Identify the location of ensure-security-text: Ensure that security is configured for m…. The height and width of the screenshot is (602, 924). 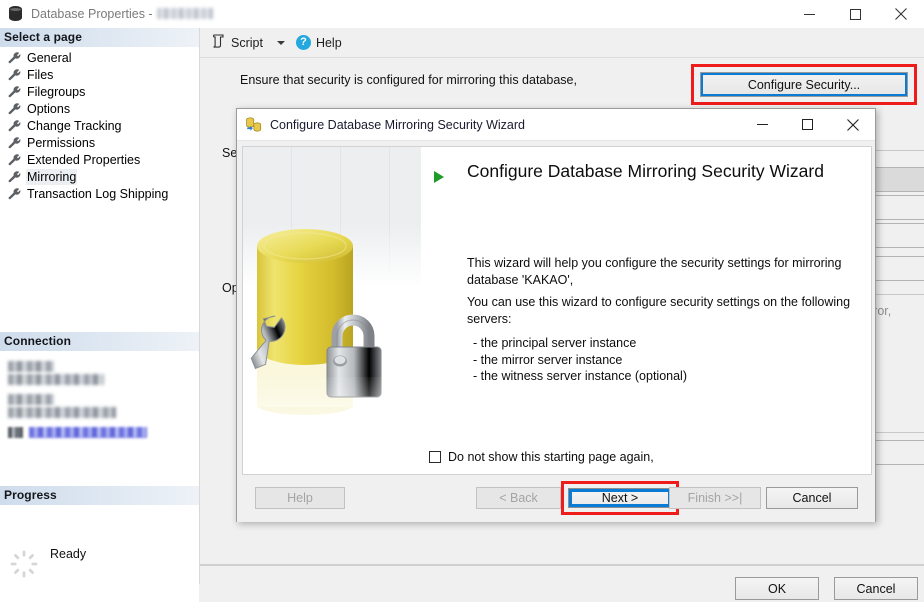
(408, 80).